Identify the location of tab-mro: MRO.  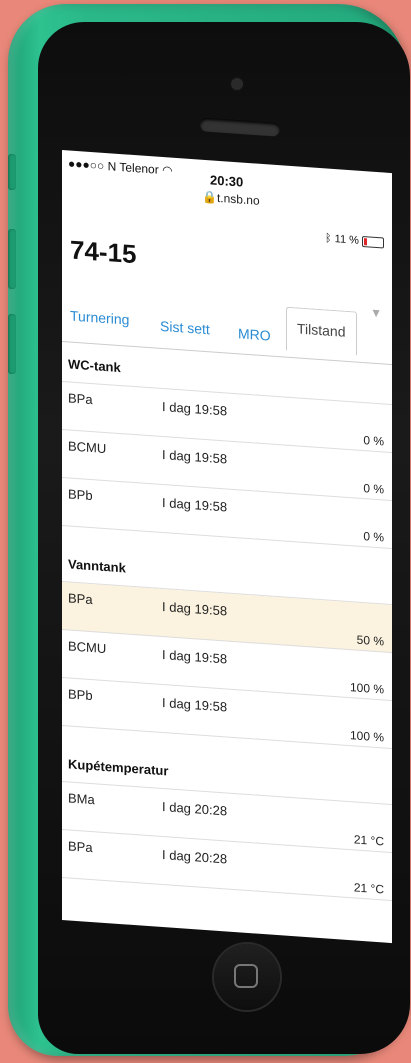
(254, 334).